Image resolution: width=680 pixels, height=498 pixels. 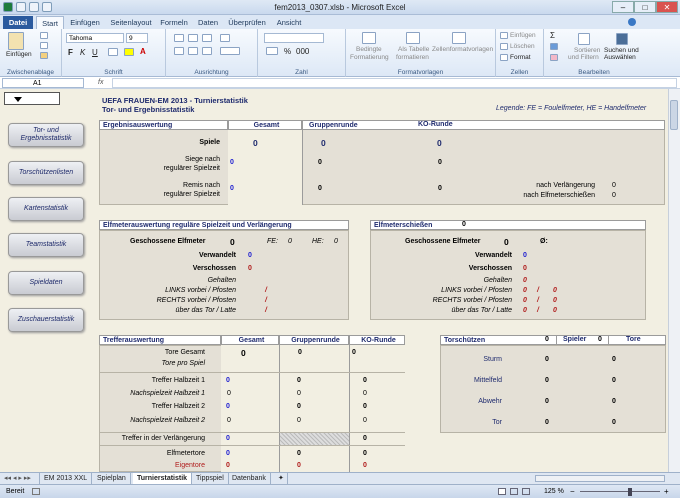 I want to click on percent-button: %, so click(x=287, y=51).